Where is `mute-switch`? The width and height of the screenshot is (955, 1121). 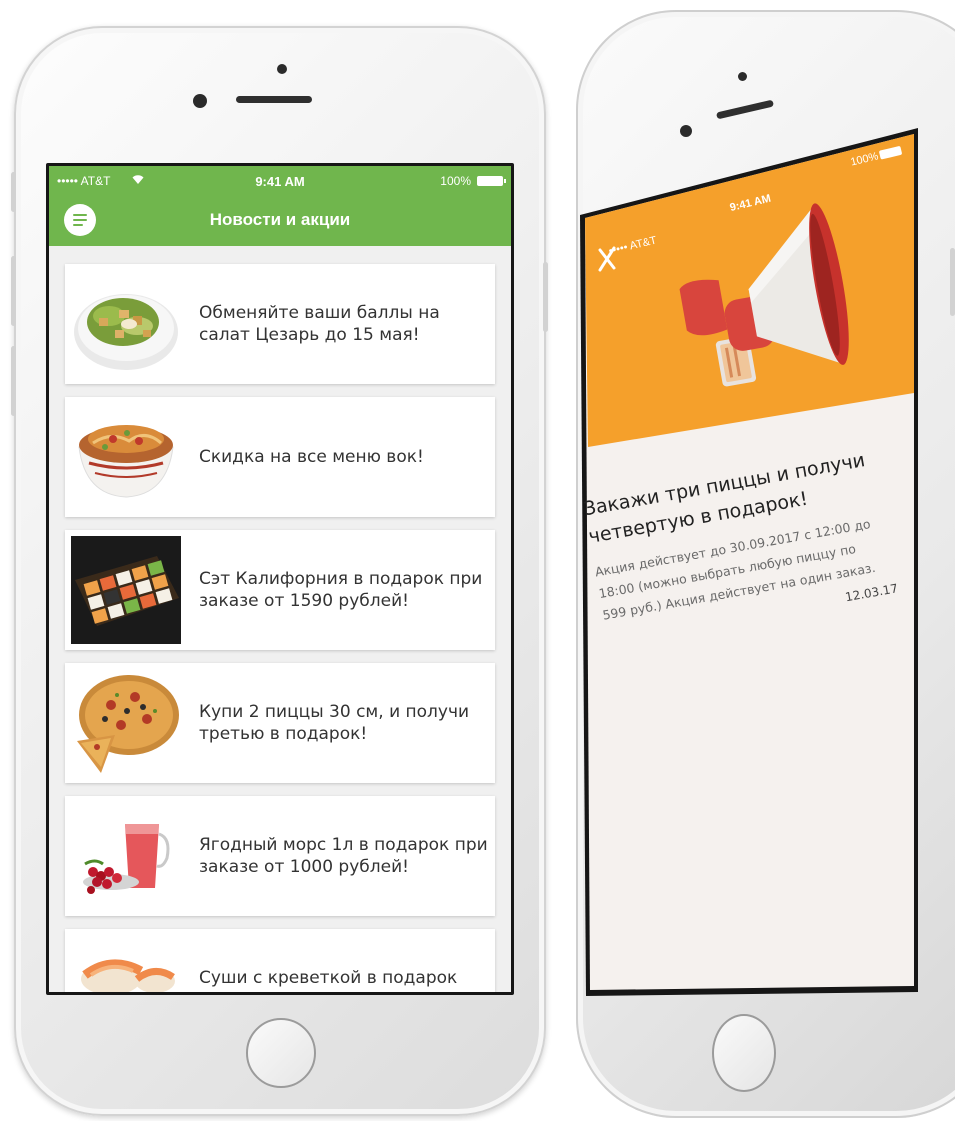
mute-switch is located at coordinates (13, 192).